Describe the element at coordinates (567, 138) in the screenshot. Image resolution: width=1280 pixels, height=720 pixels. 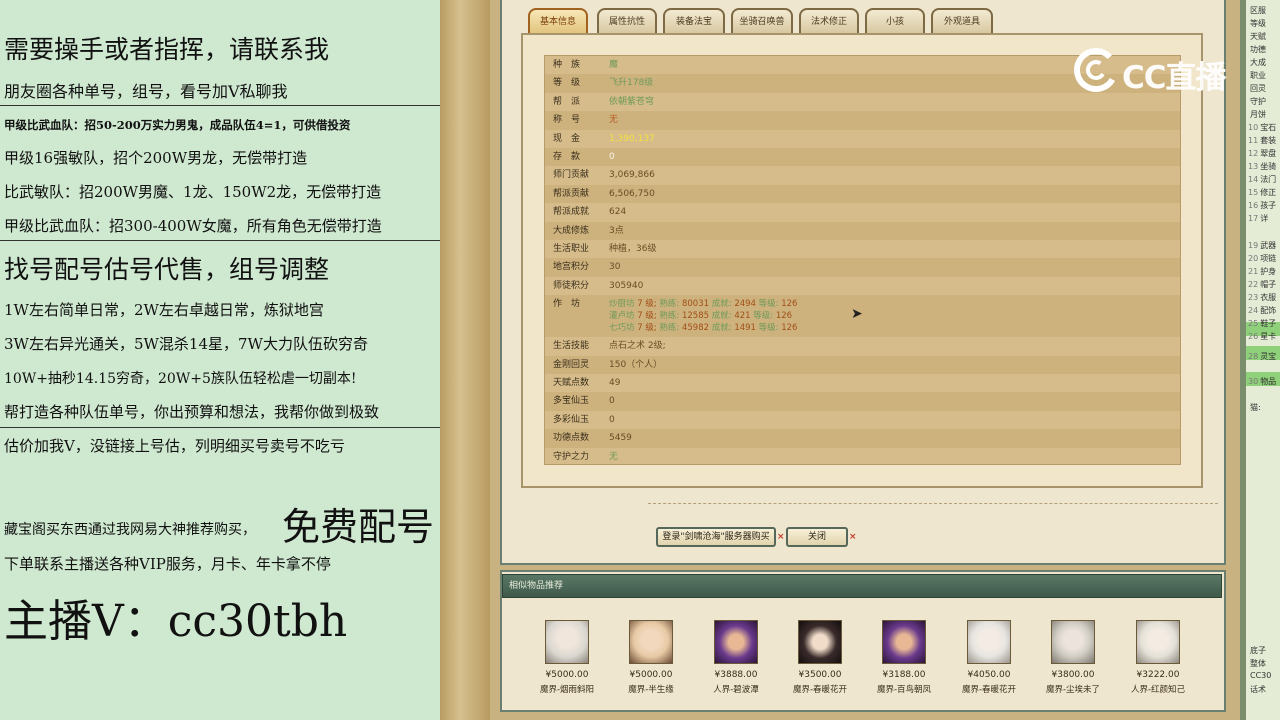
I see `info-label: 现 金` at that location.